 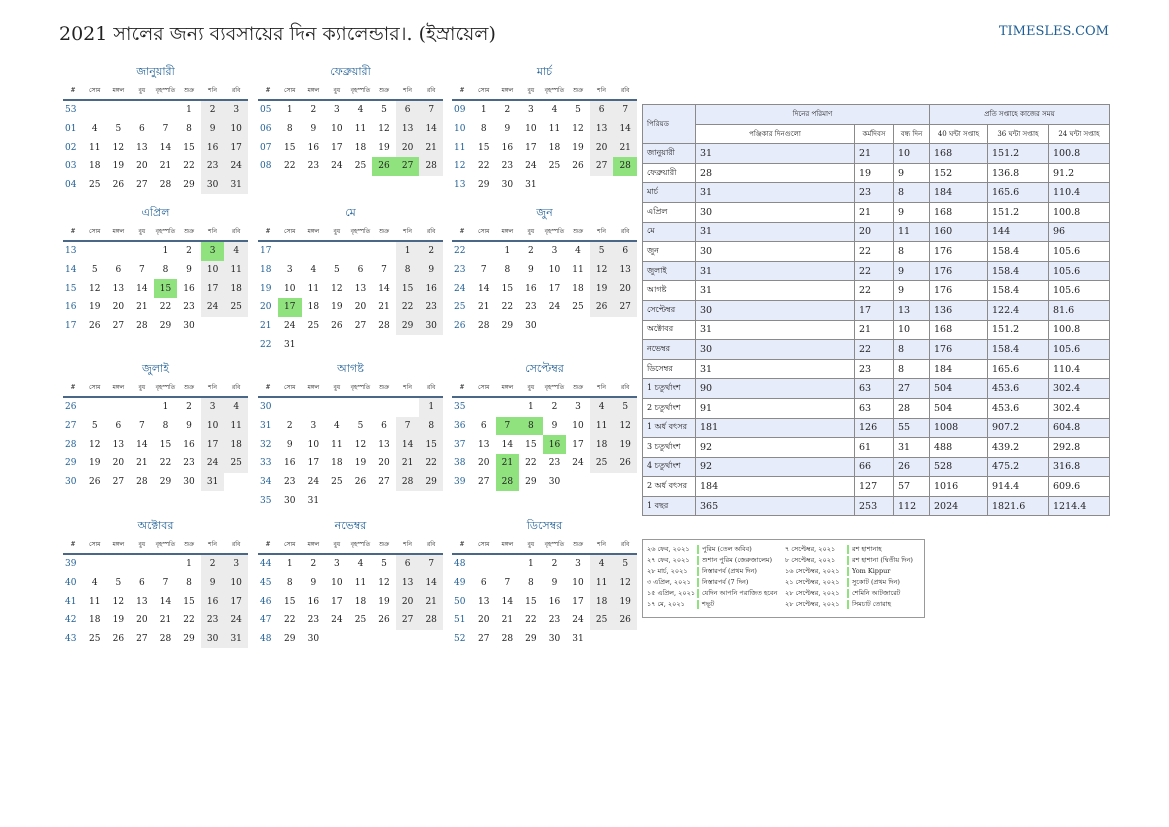 I want to click on week-row: 11 15 16 17 18 19 20 21, so click(x=544, y=148).